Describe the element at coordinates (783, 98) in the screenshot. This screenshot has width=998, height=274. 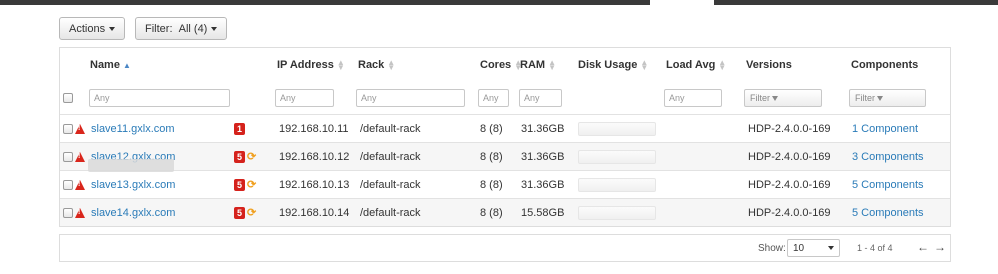
I see `versions-filter-select: Filter` at that location.